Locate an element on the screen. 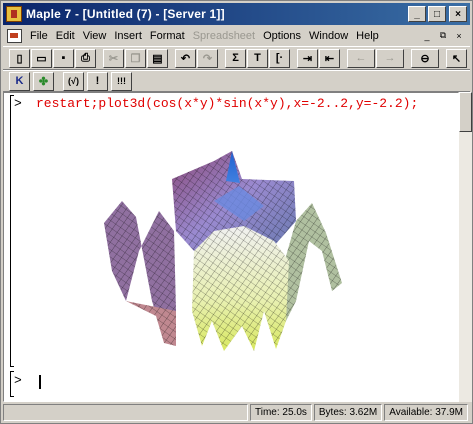 Image resolution: width=473 pixels, height=424 pixels. paste-icon: ▤ is located at coordinates (157, 58).